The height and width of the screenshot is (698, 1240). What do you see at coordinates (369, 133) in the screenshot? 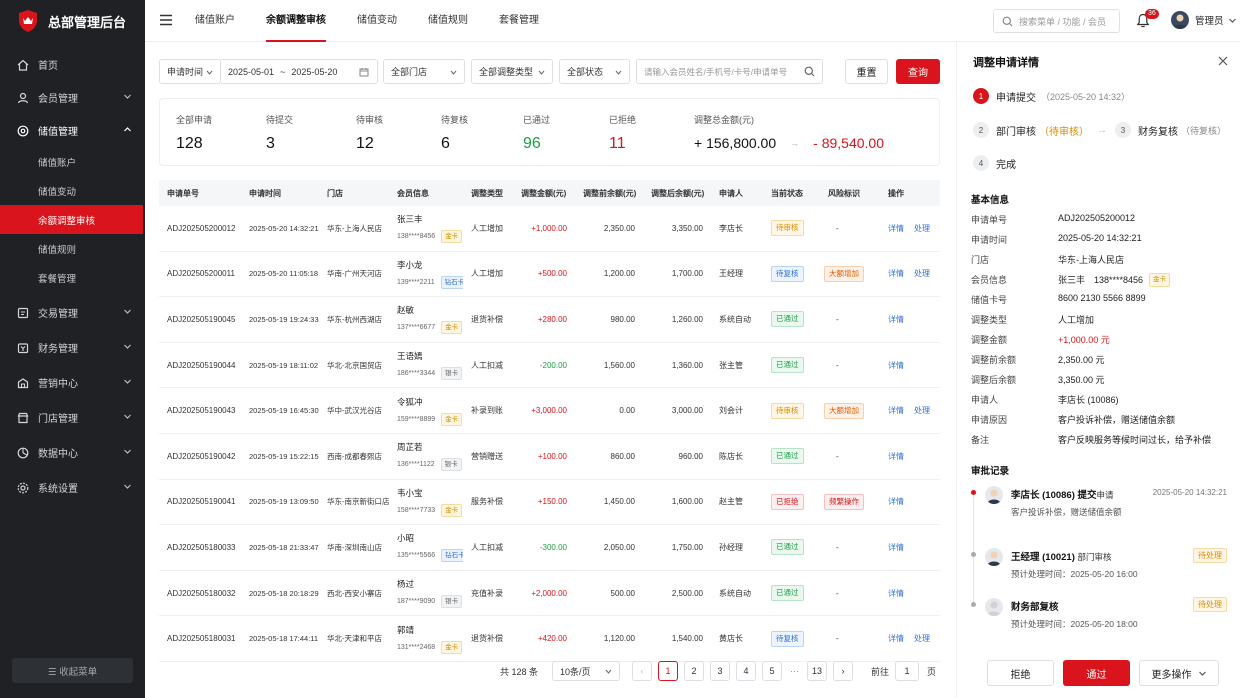
I see `stat-to-review: 待审核 12` at bounding box center [369, 133].